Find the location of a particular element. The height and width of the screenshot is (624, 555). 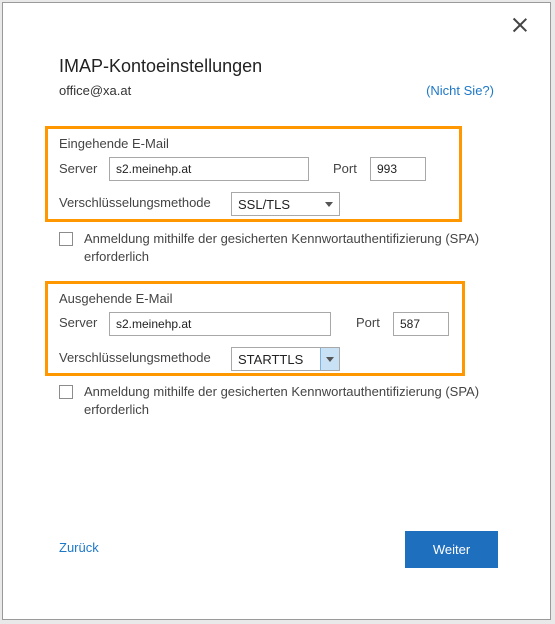

outgoing-server-label: Server is located at coordinates (78, 322).